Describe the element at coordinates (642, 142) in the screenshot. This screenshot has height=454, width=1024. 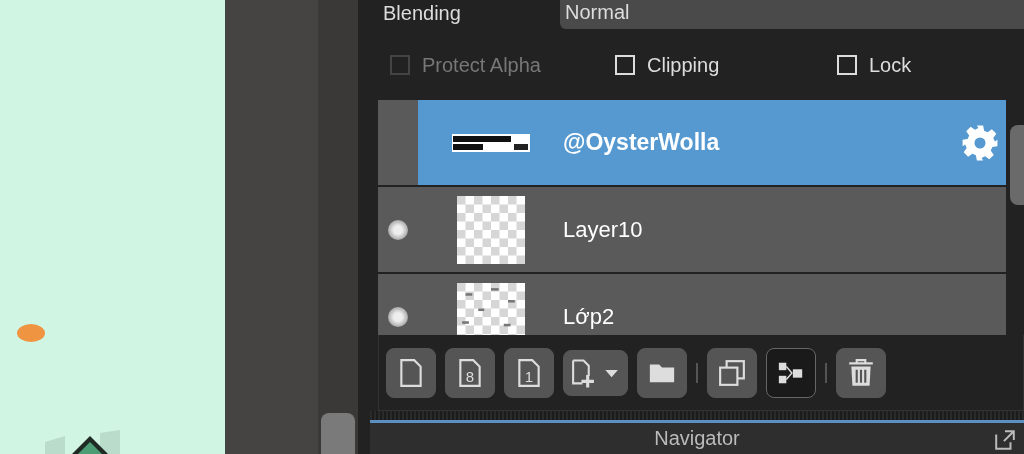
I see `layer-name: @OysterWolla` at that location.